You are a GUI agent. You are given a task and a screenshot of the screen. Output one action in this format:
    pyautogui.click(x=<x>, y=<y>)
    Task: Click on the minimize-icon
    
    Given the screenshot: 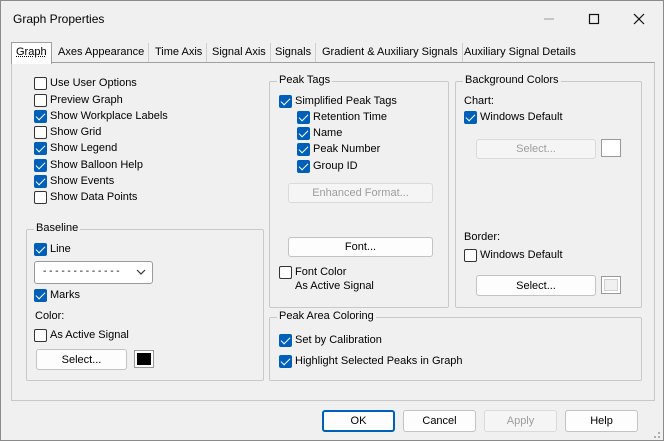 What is the action you would take?
    pyautogui.click(x=549, y=19)
    